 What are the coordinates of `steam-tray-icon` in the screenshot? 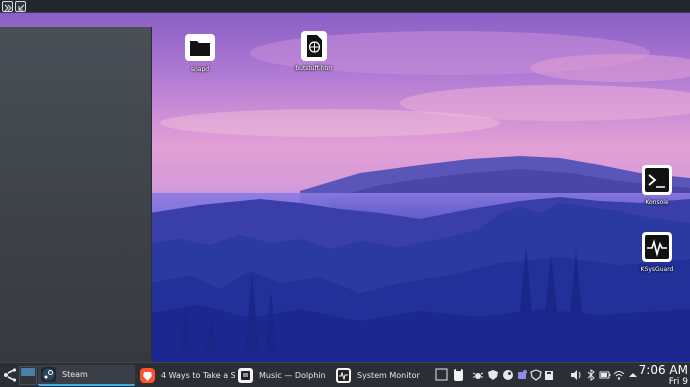 It's located at (508, 375).